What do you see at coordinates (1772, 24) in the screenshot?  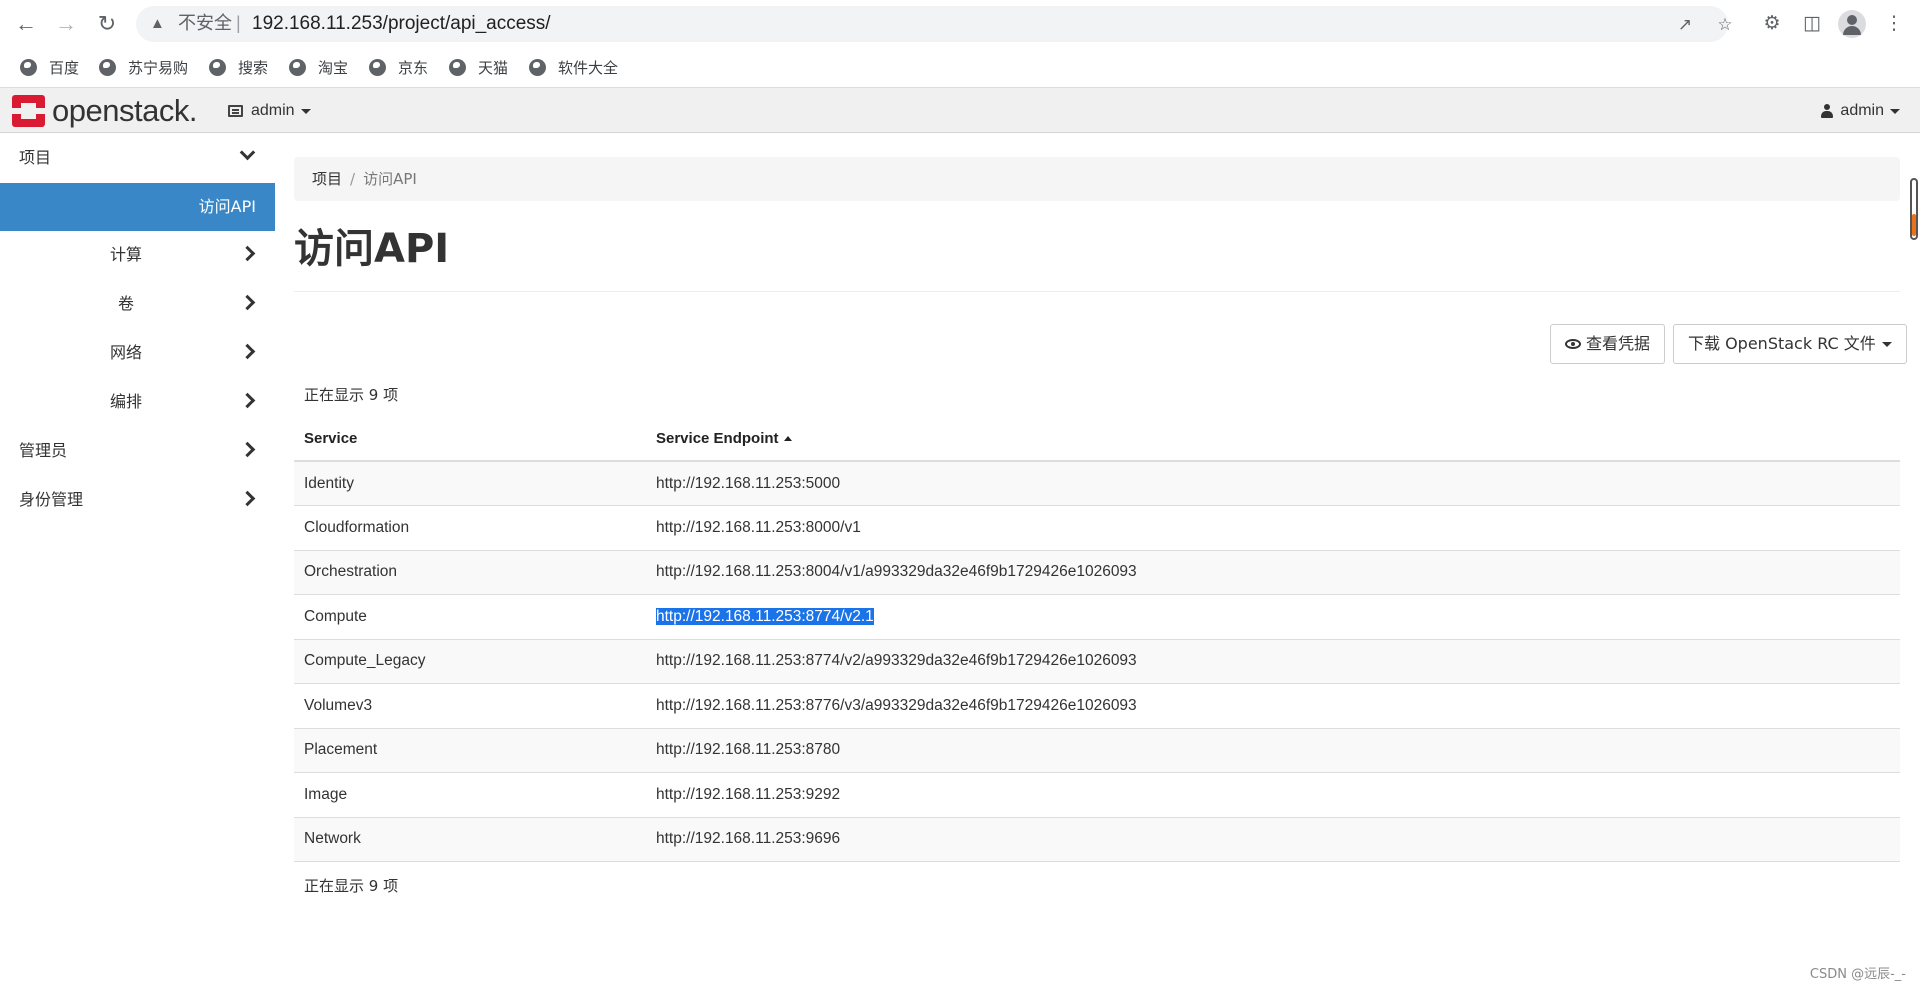 I see `extensions-puzzle-icon: ⚙` at bounding box center [1772, 24].